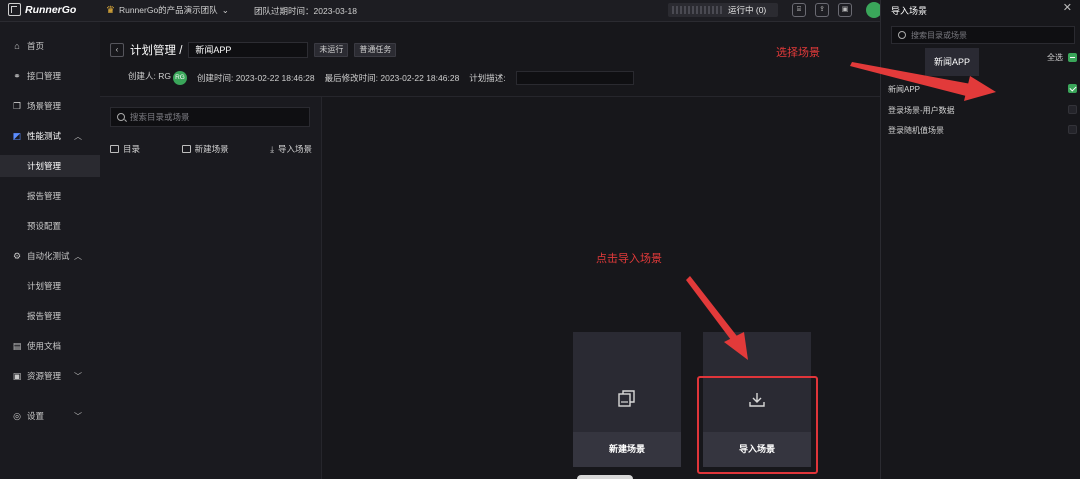  Describe the element at coordinates (284, 11) in the screenshot. I see `expire-label: 团队过期时间：` at that location.